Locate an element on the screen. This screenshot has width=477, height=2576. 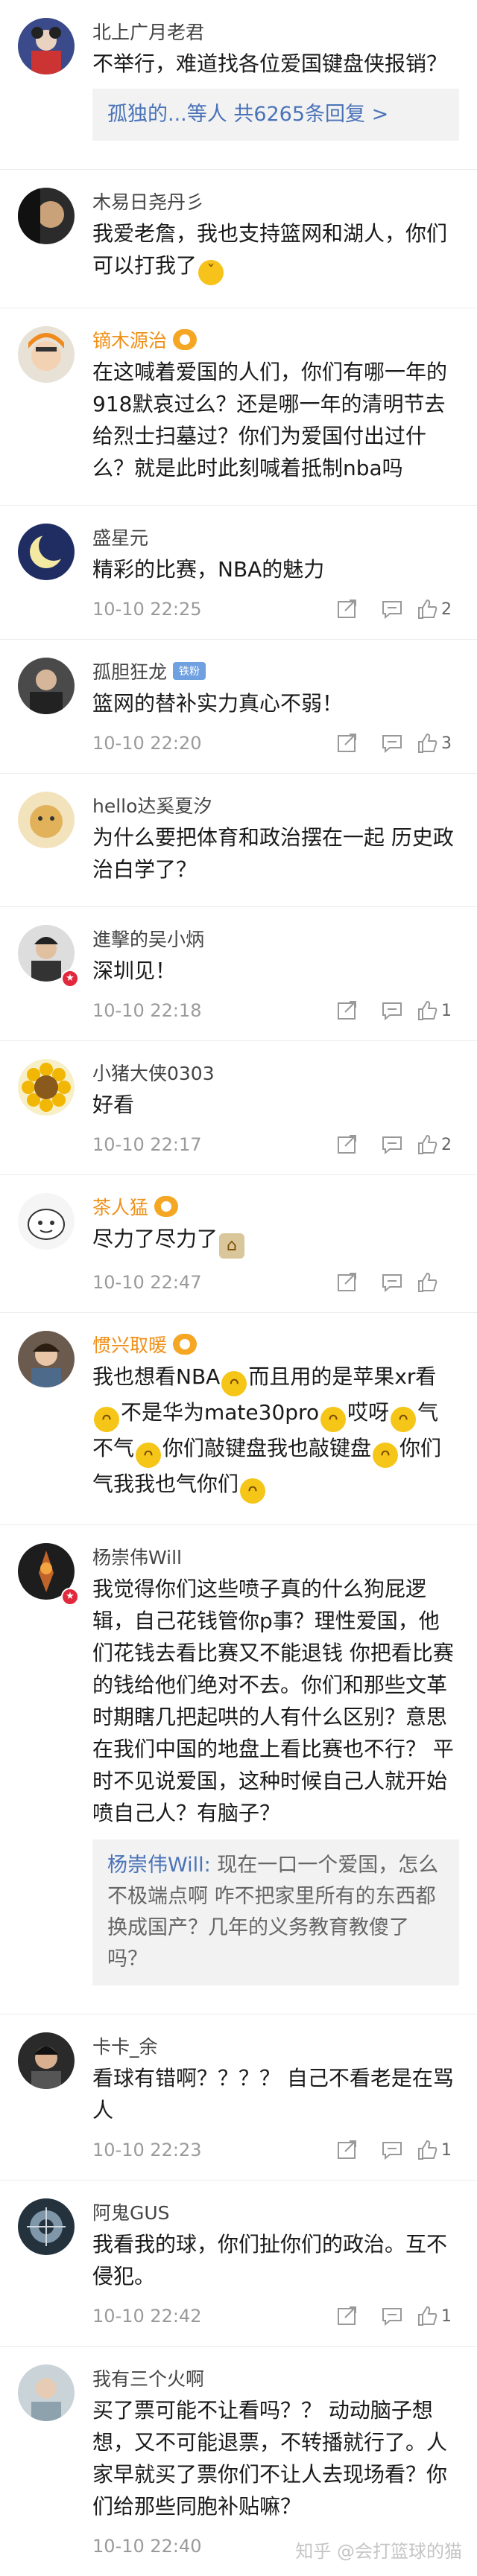
like-icon is located at coordinates (436, 1282).